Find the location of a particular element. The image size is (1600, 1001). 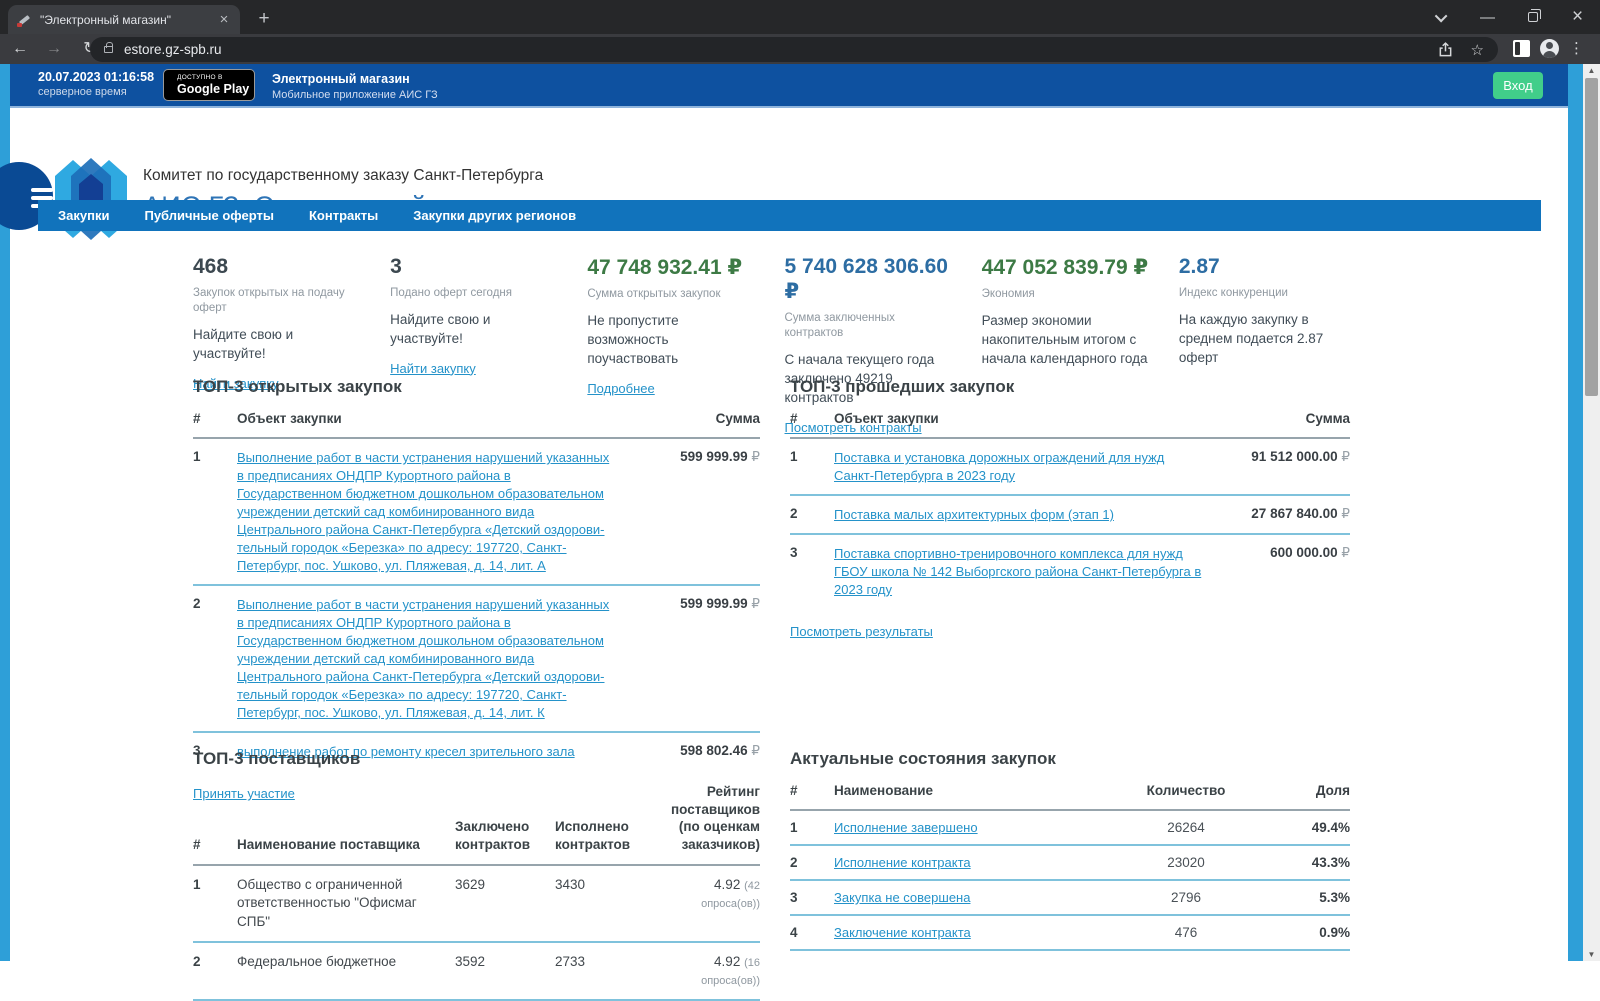

stat-label: Подано оферт сегодня is located at coordinates (451, 293).